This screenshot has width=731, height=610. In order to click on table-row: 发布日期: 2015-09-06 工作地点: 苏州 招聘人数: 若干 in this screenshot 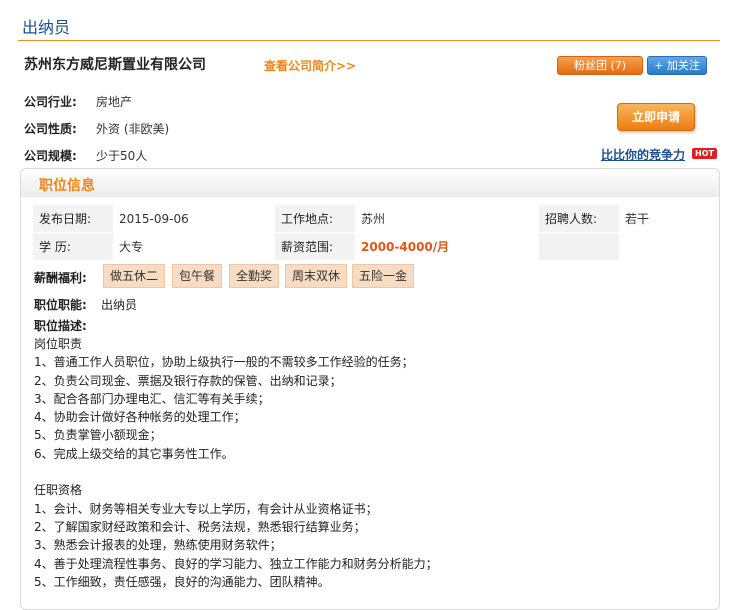, I will do `click(362, 219)`.